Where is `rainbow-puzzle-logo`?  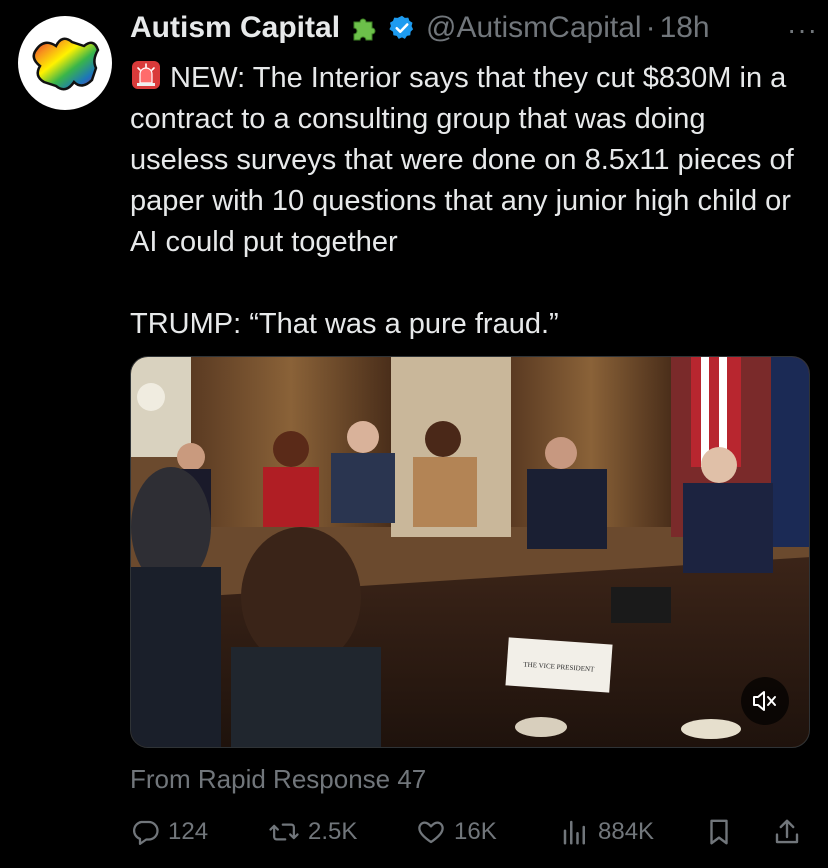
rainbow-puzzle-logo is located at coordinates (66, 64).